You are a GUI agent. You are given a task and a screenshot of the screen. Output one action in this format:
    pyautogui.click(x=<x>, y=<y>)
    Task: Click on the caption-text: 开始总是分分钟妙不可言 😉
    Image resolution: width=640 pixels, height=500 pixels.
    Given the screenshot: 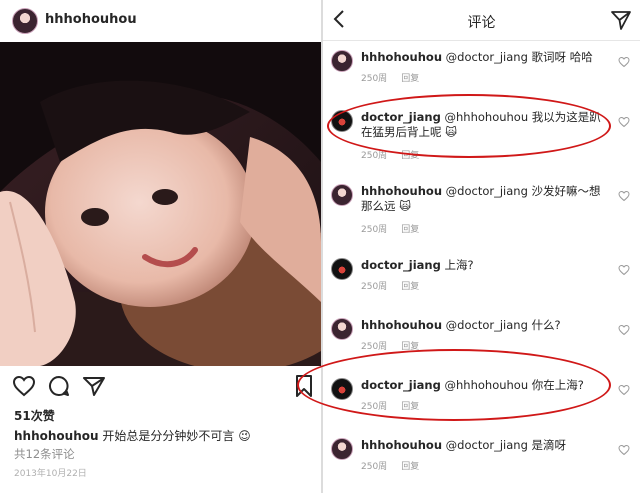 What is the action you would take?
    pyautogui.click(x=176, y=436)
    